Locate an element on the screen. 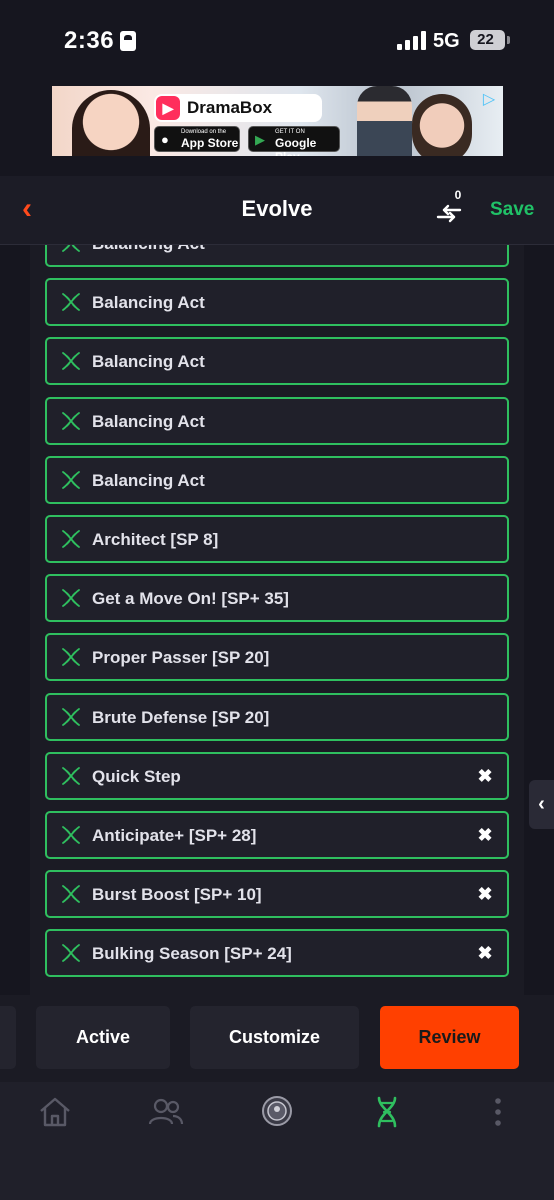 The width and height of the screenshot is (554, 1200). customize-button: Customize is located at coordinates (274, 1037).